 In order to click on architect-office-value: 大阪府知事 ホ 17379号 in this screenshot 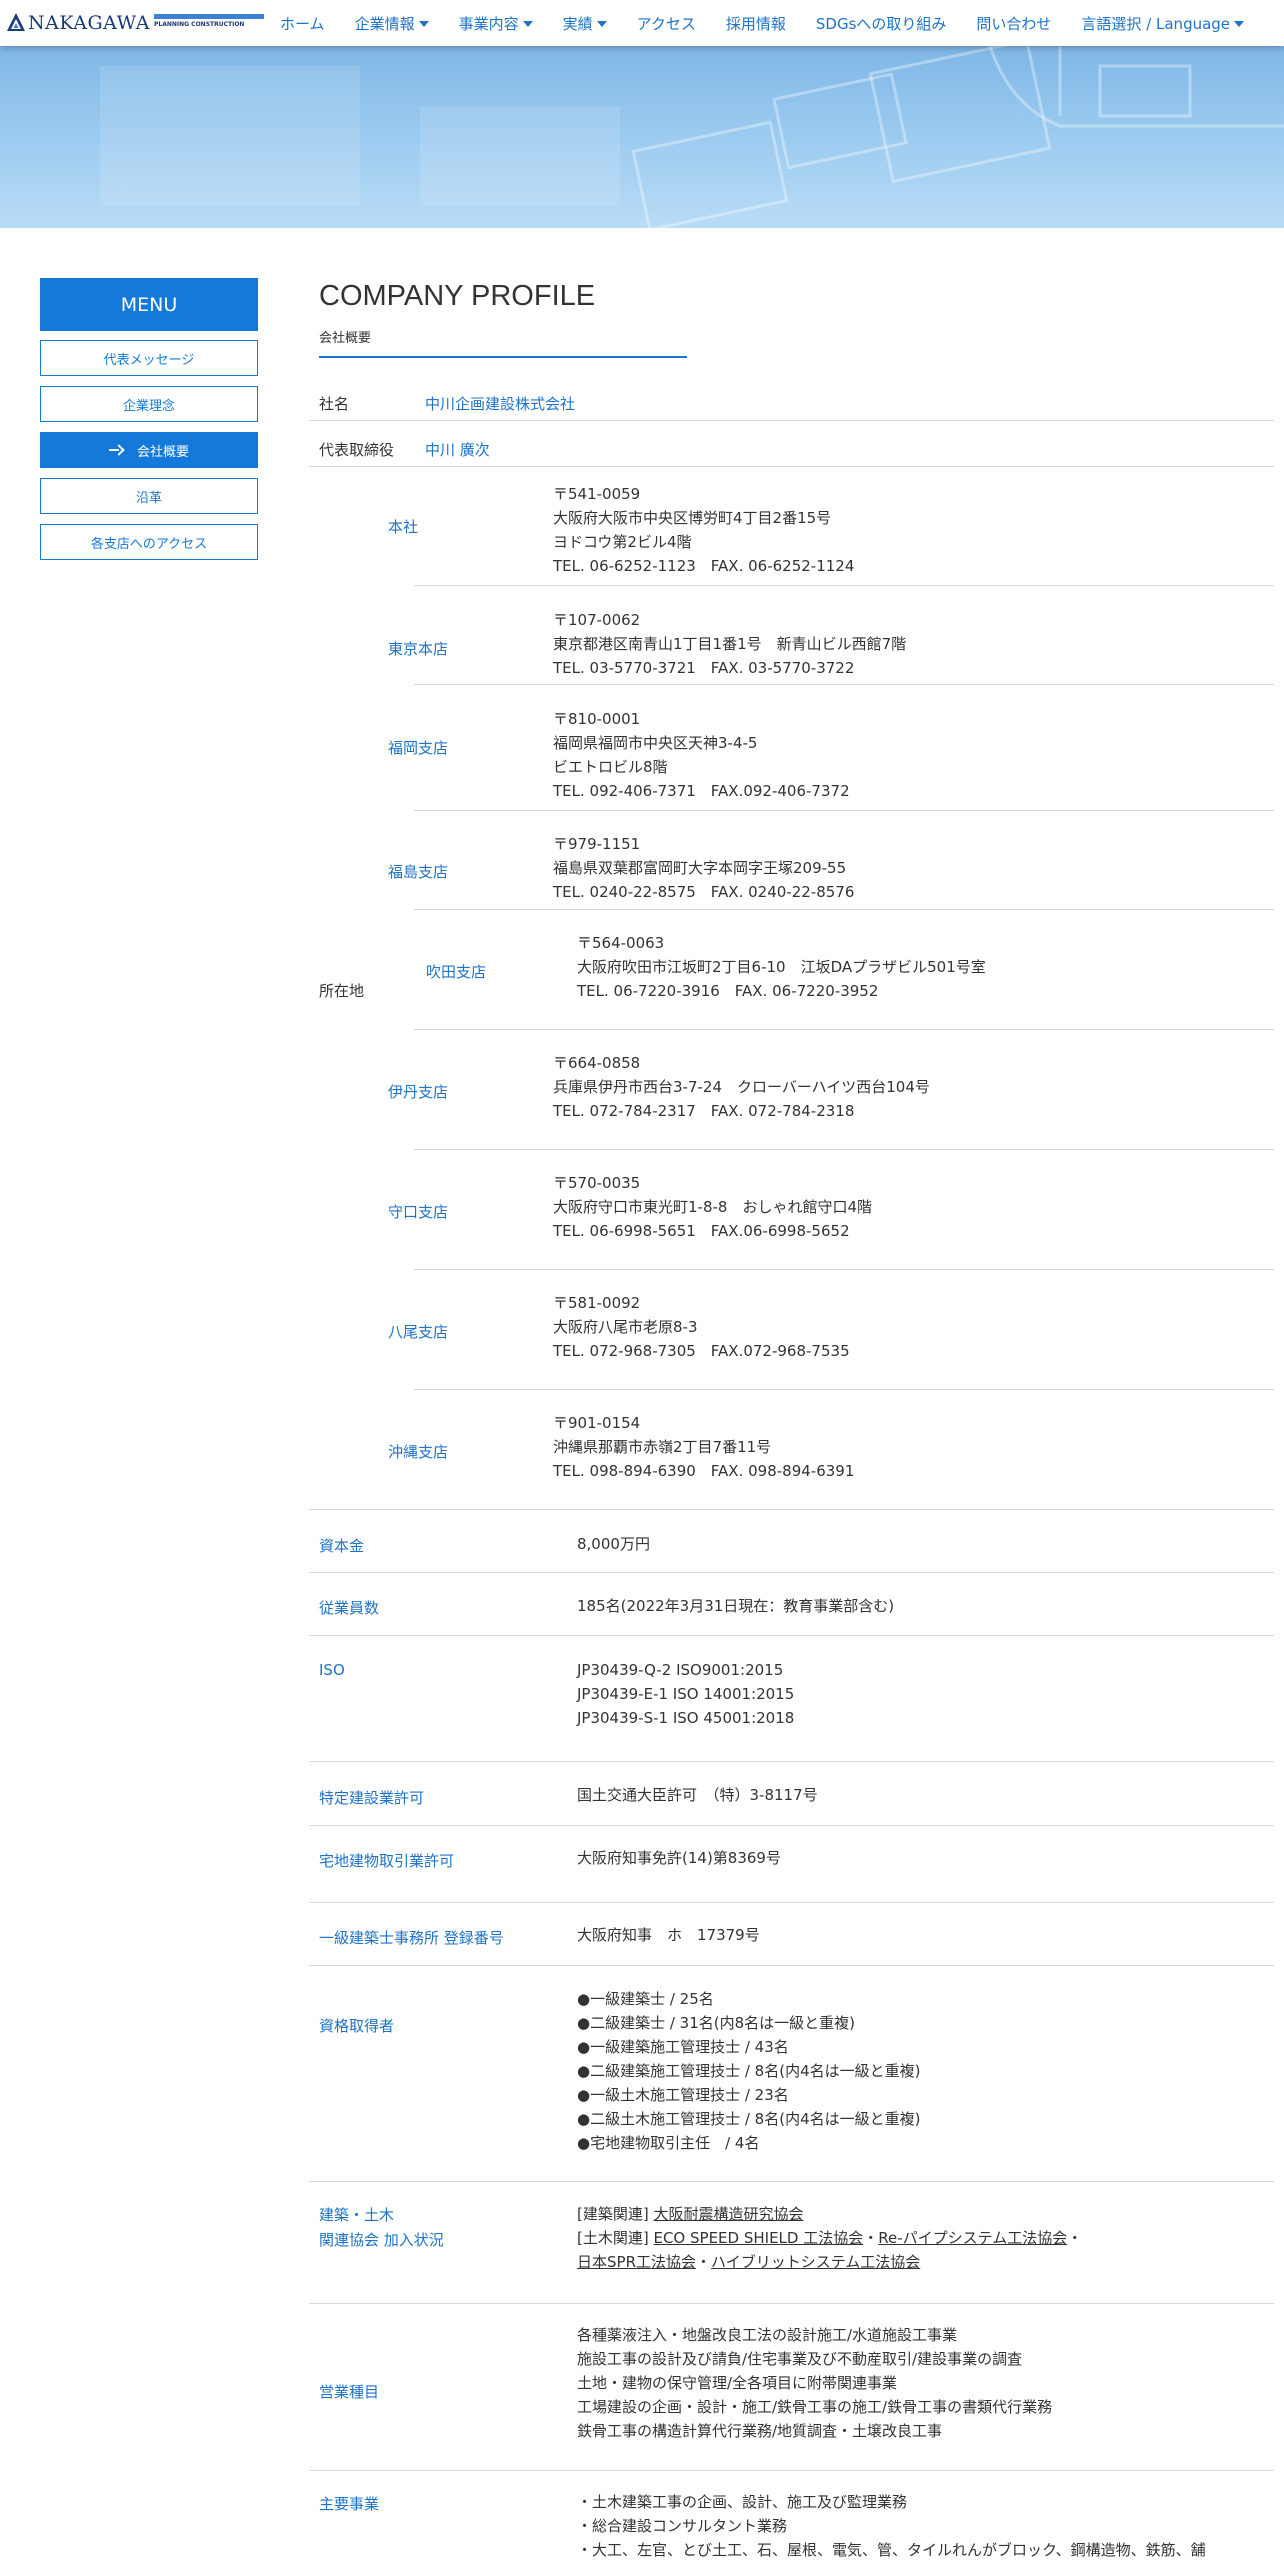, I will do `click(668, 1935)`.